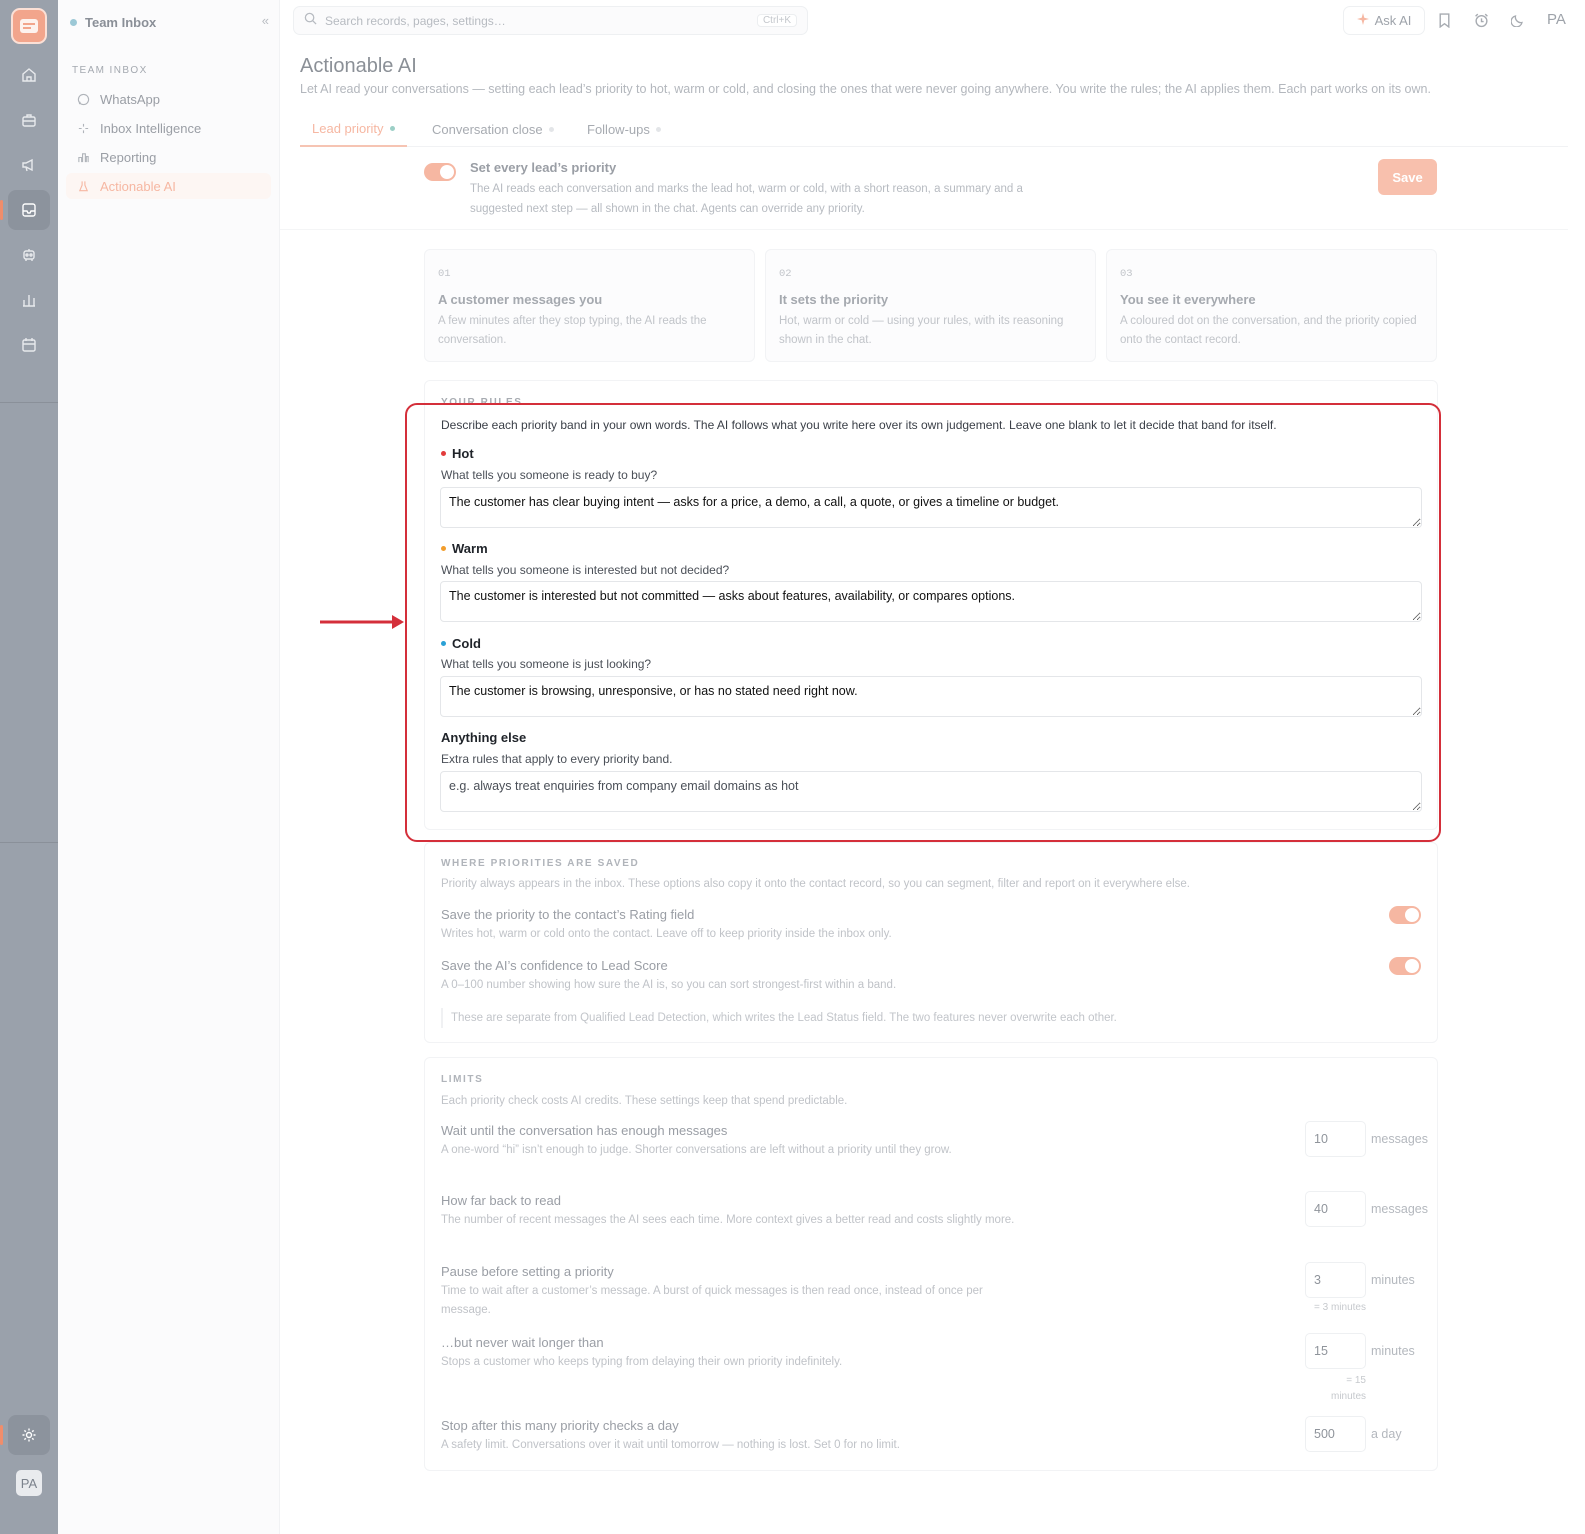  Describe the element at coordinates (463, 453) in the screenshot. I see `band-name: Hot` at that location.